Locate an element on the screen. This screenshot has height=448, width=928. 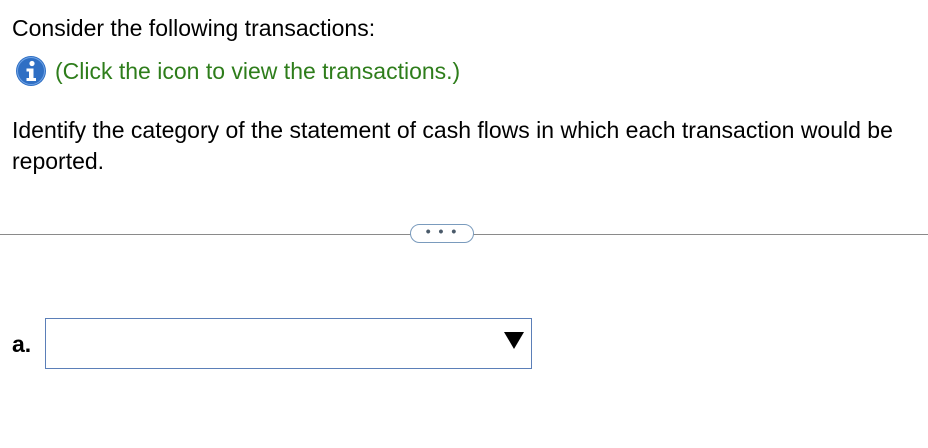
dropdown-arrow-icon is located at coordinates (514, 340).